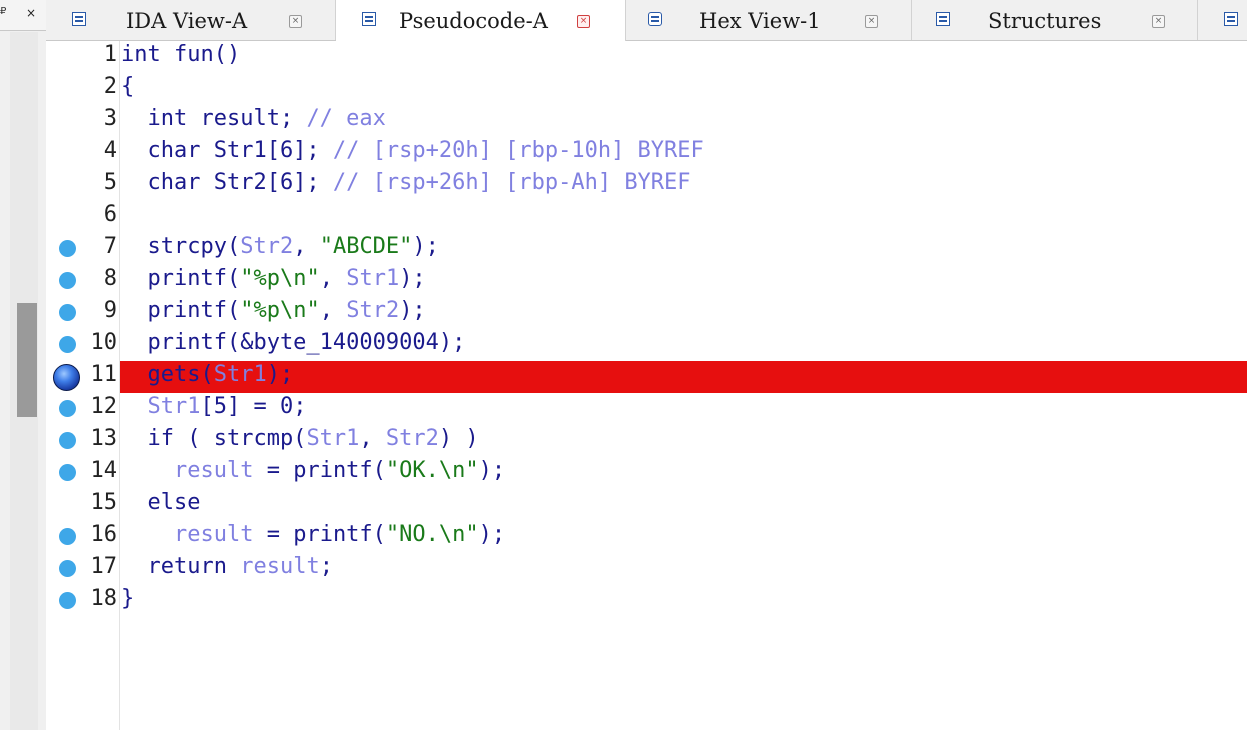 The width and height of the screenshot is (1247, 730). I want to click on line-number: 13, so click(104, 438).